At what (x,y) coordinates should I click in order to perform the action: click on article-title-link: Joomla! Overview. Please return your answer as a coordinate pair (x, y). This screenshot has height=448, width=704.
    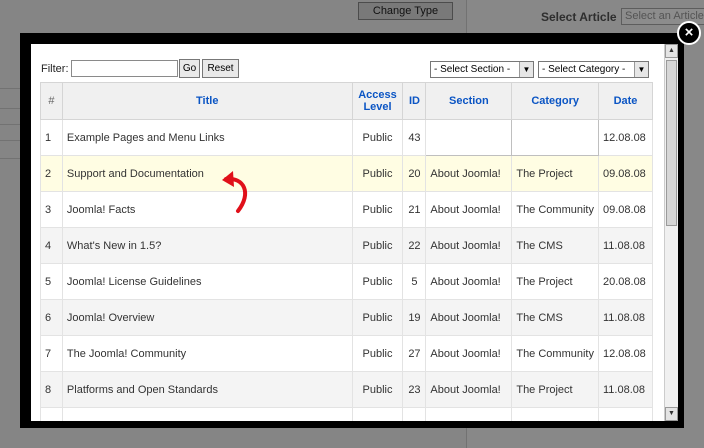
    Looking at the image, I should click on (207, 317).